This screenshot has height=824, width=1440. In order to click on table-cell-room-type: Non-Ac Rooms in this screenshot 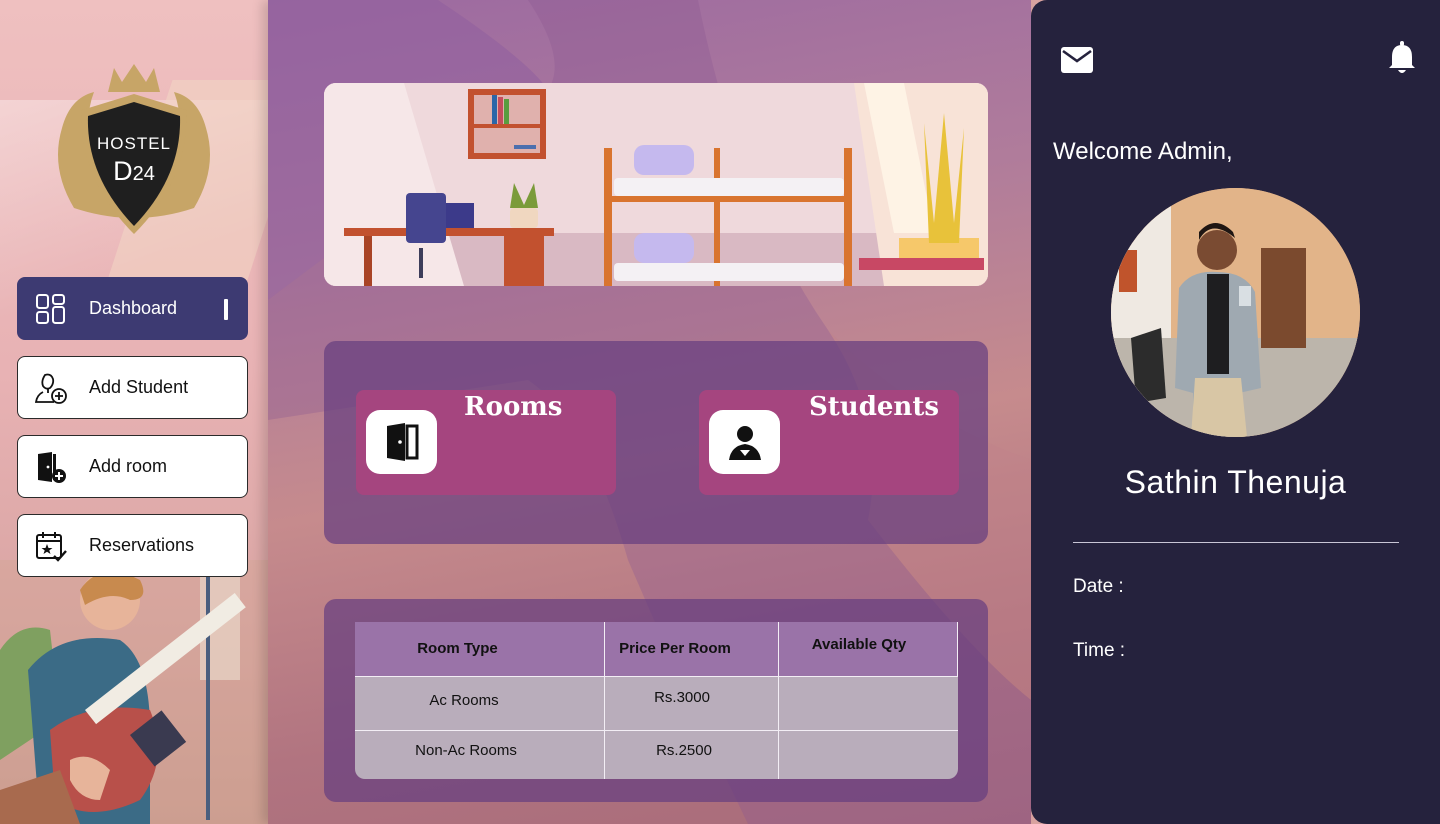, I will do `click(466, 750)`.